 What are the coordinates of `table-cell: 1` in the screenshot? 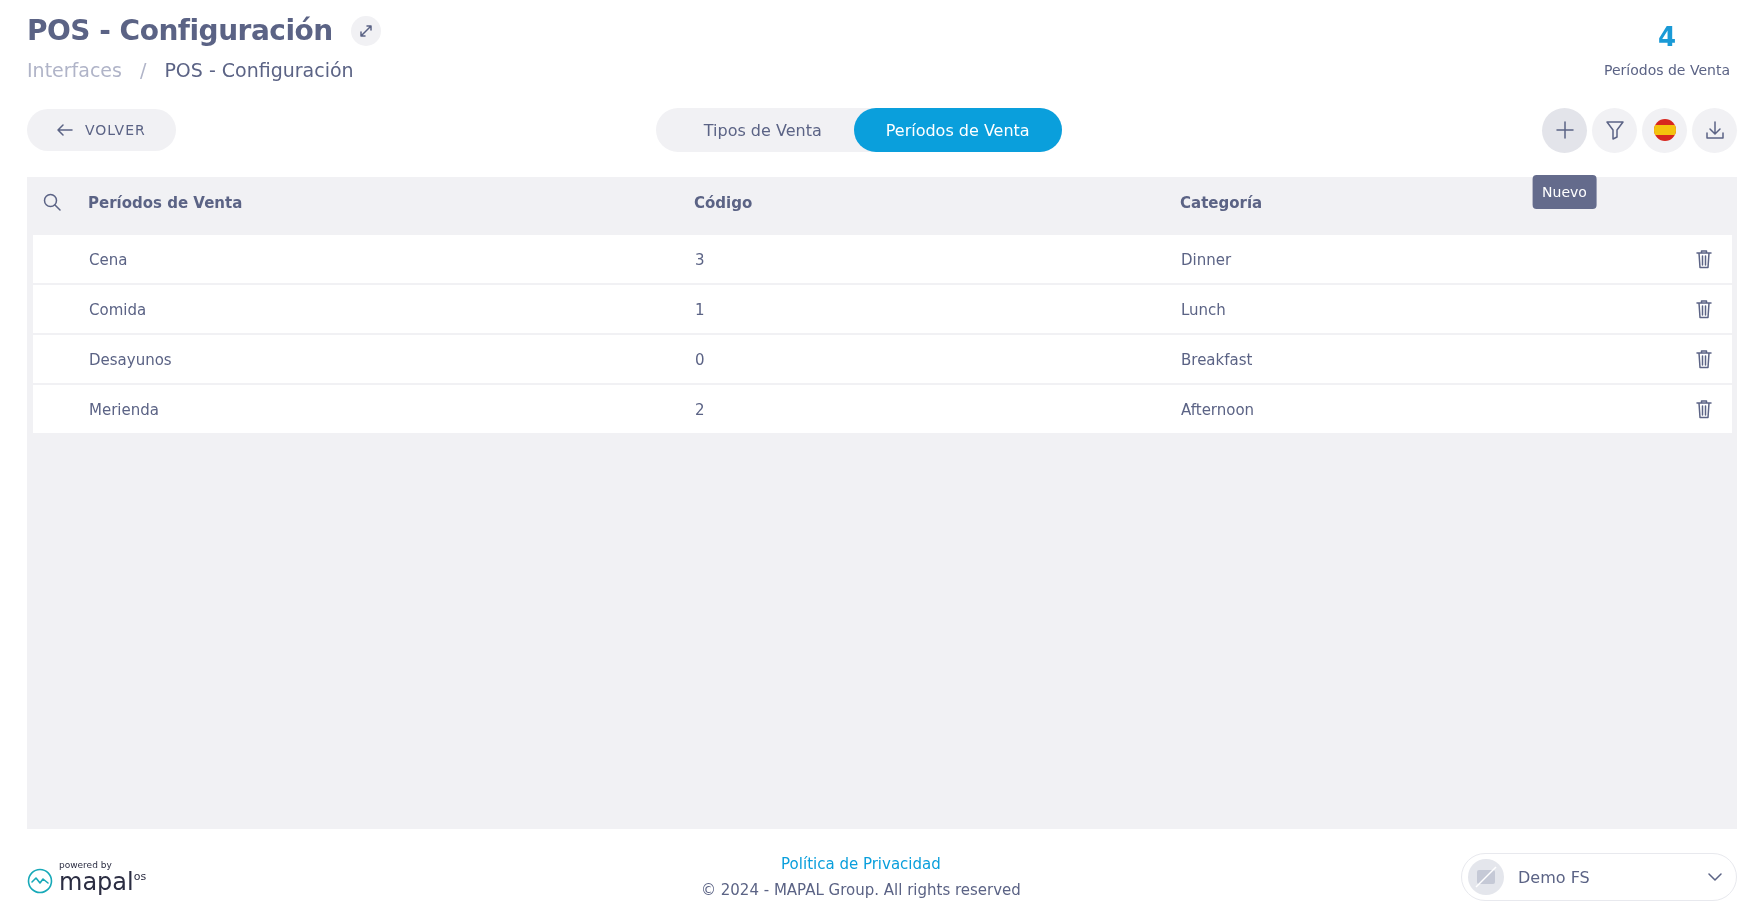 It's located at (700, 309).